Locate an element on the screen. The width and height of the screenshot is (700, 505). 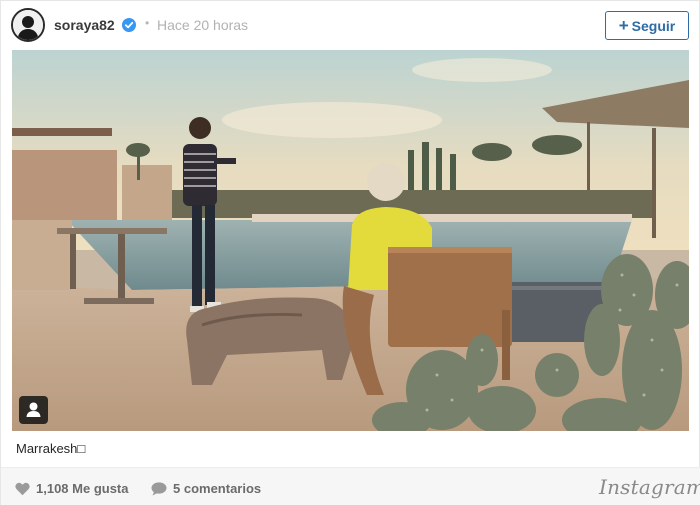
person-icon is located at coordinates (33, 409).